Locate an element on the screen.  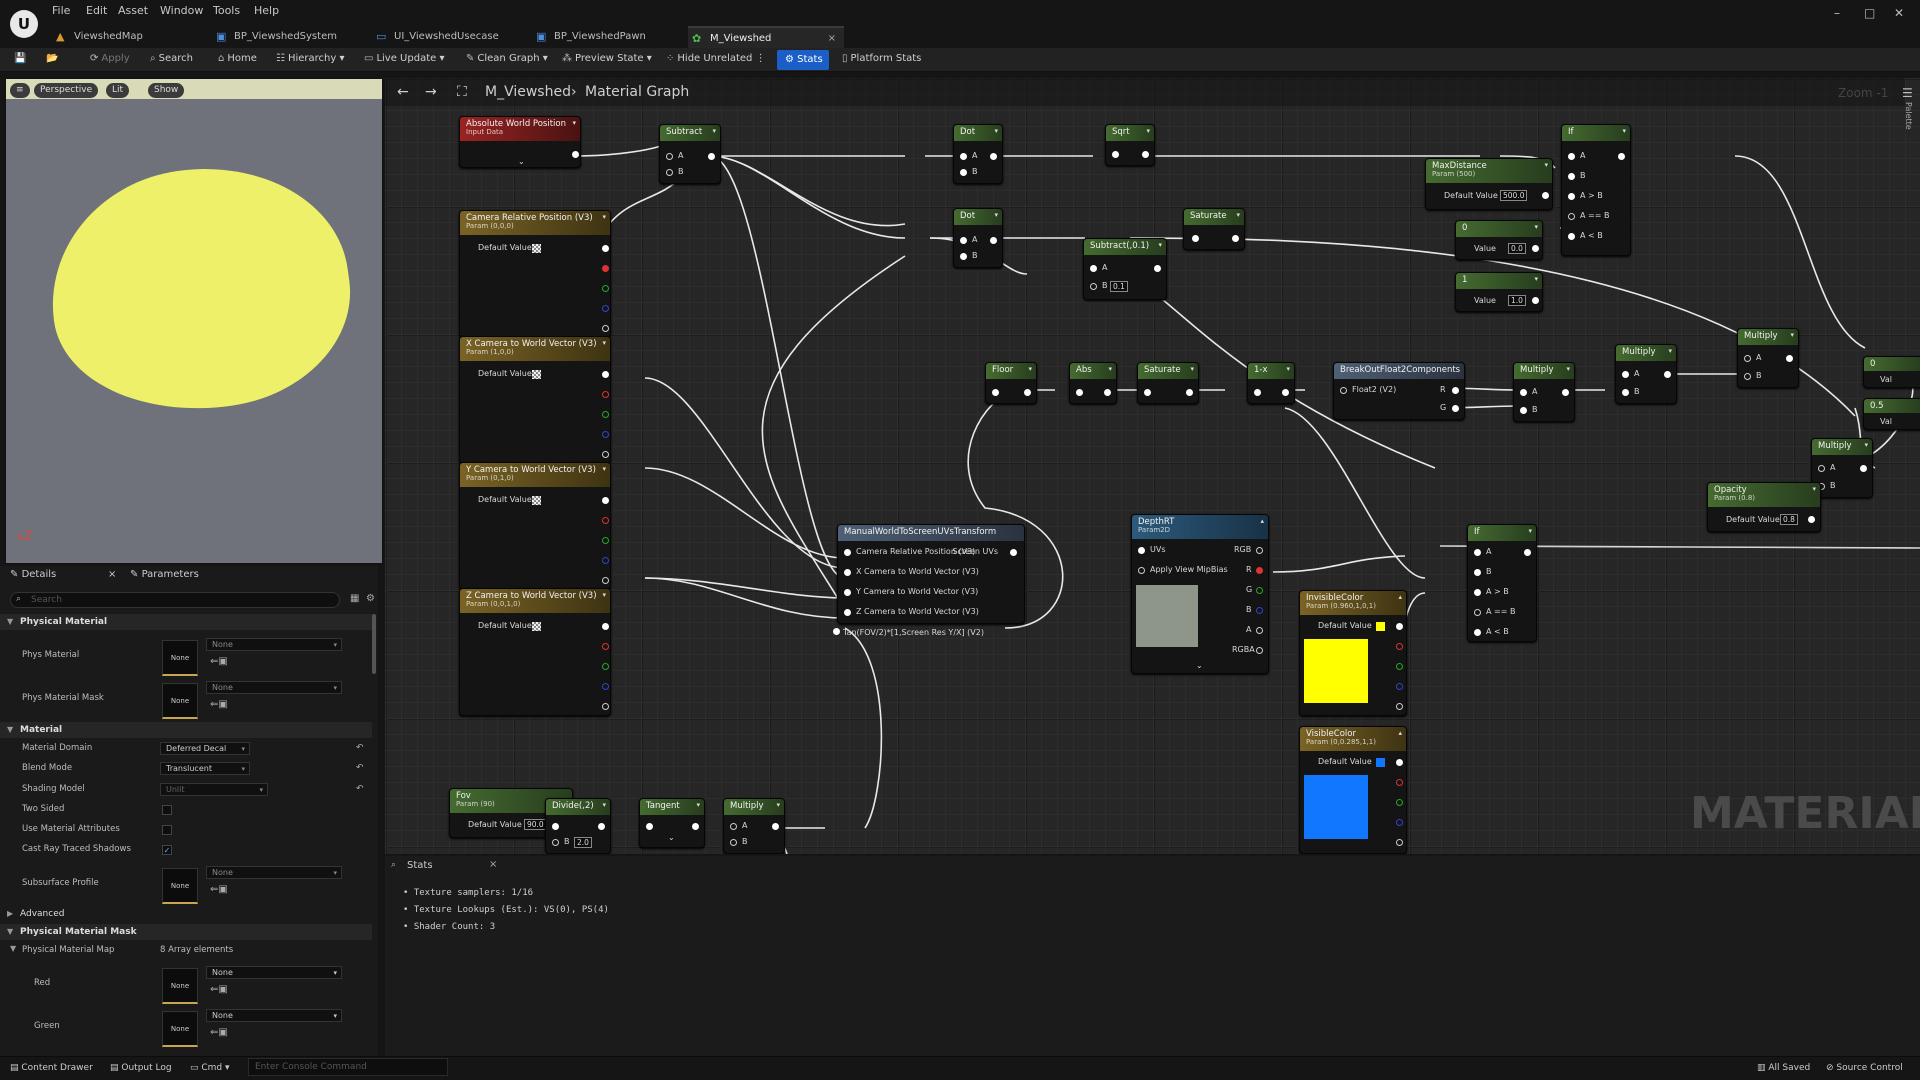
node-multiply-2: Multiply ▾ A B is located at coordinates (1646, 374).